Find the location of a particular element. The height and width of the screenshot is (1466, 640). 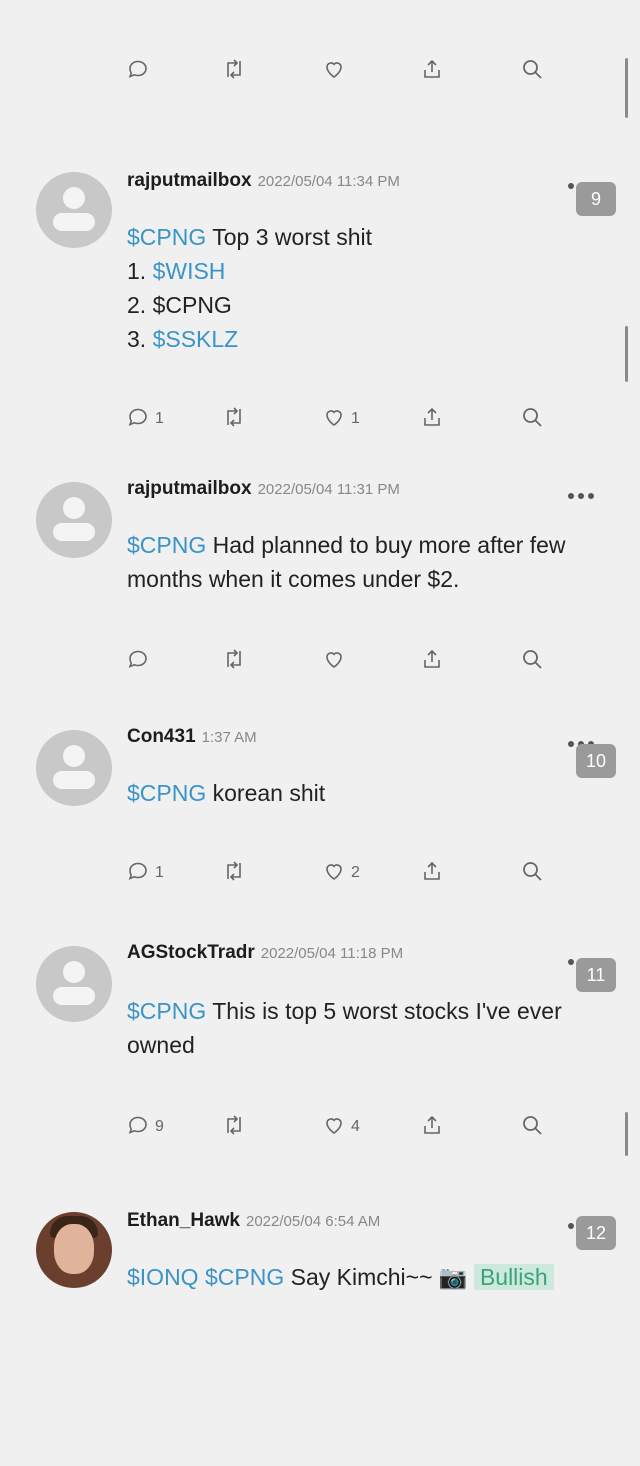

cashtag-link: $WISH is located at coordinates (189, 271).